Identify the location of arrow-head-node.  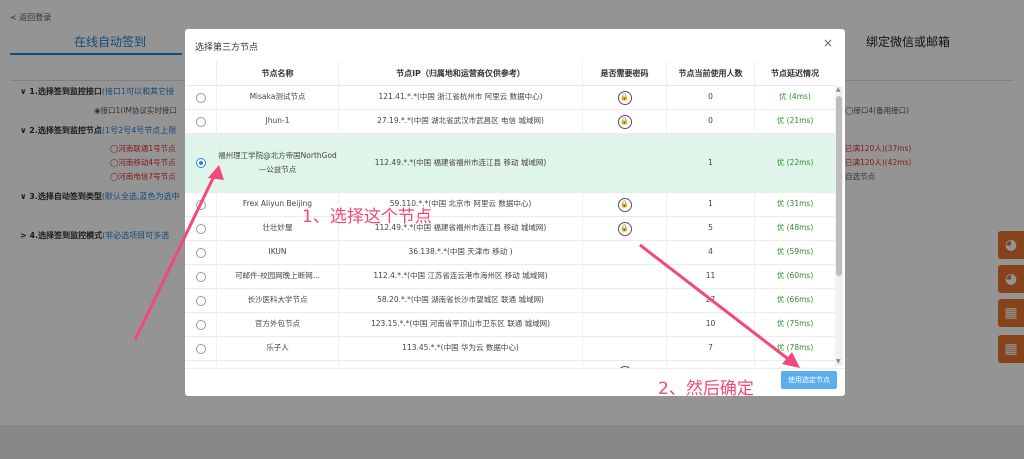
(216, 172).